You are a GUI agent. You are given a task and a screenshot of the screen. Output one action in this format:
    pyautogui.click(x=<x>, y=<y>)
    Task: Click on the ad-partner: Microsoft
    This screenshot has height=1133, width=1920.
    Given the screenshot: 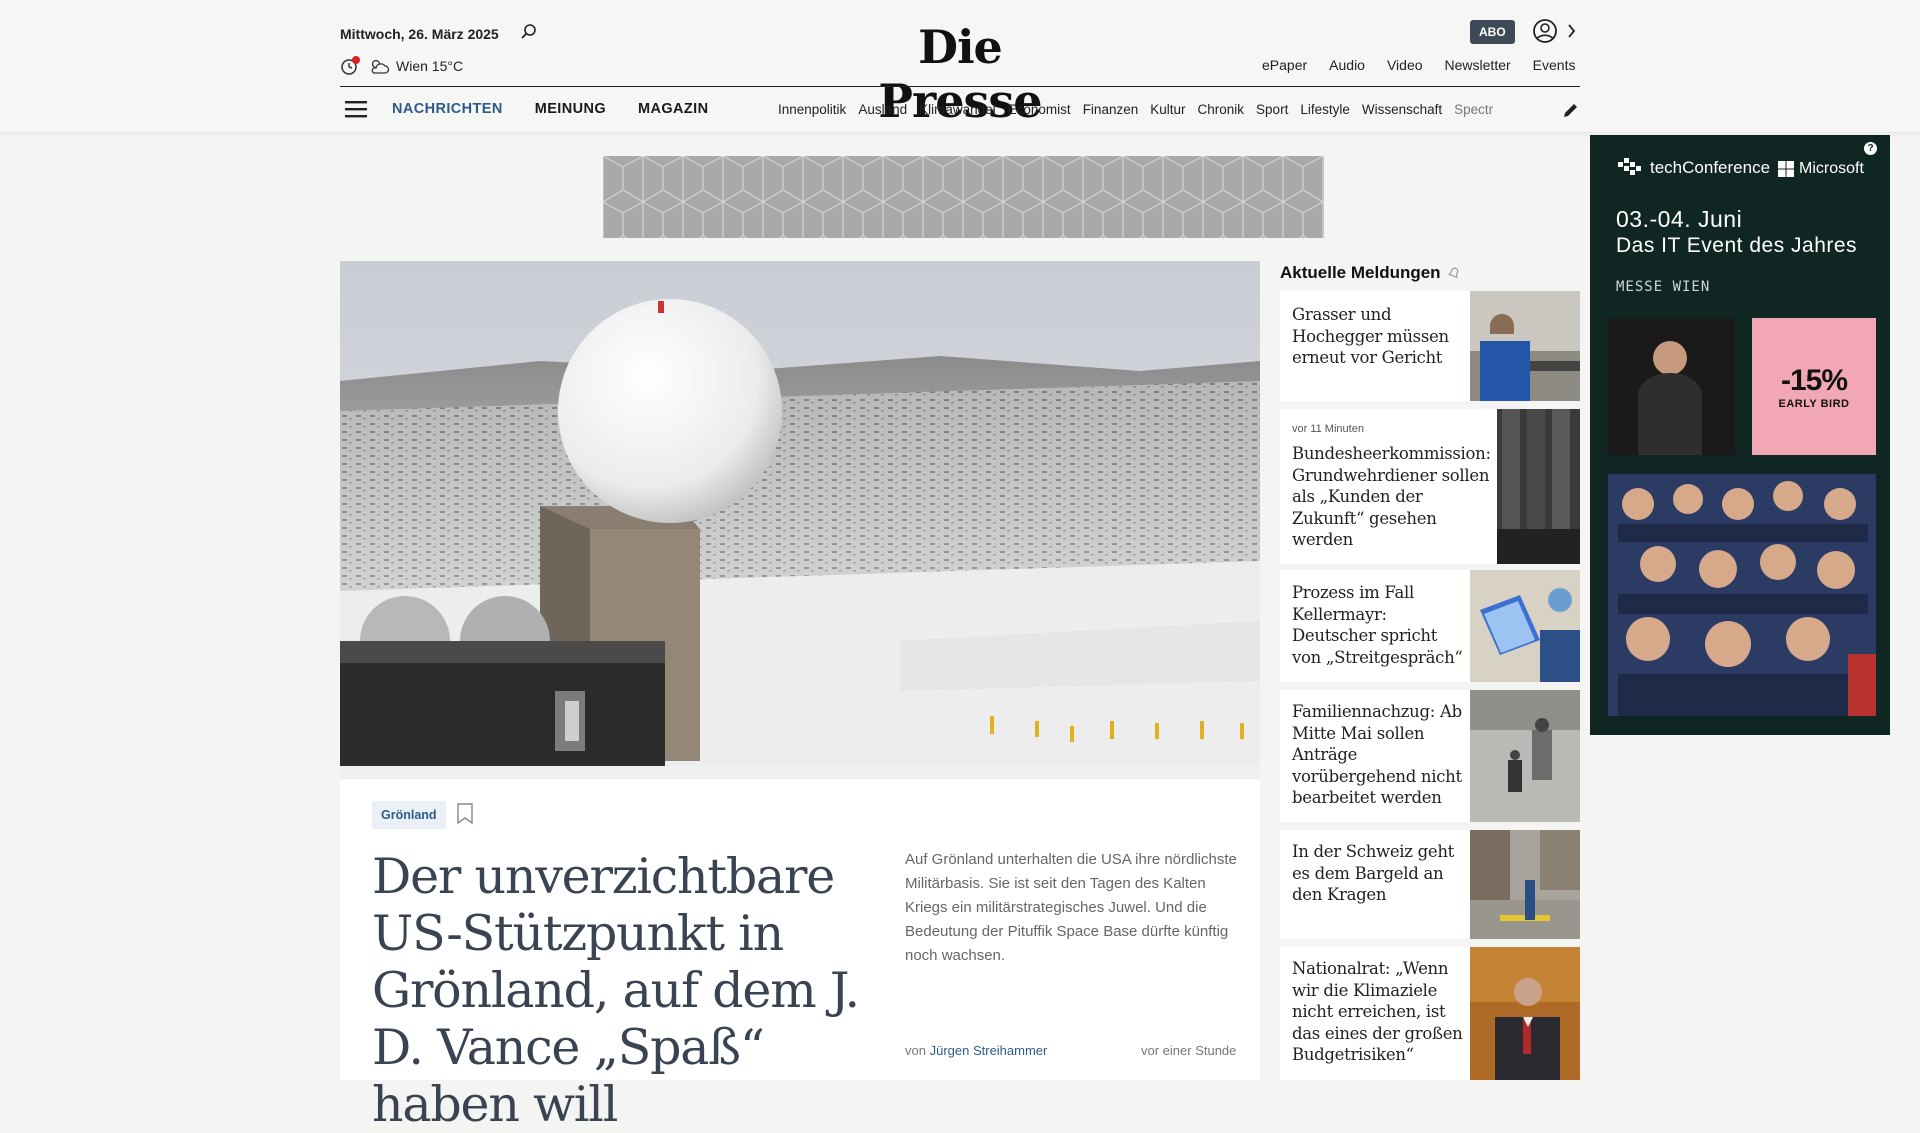 What is the action you would take?
    pyautogui.click(x=1821, y=169)
    